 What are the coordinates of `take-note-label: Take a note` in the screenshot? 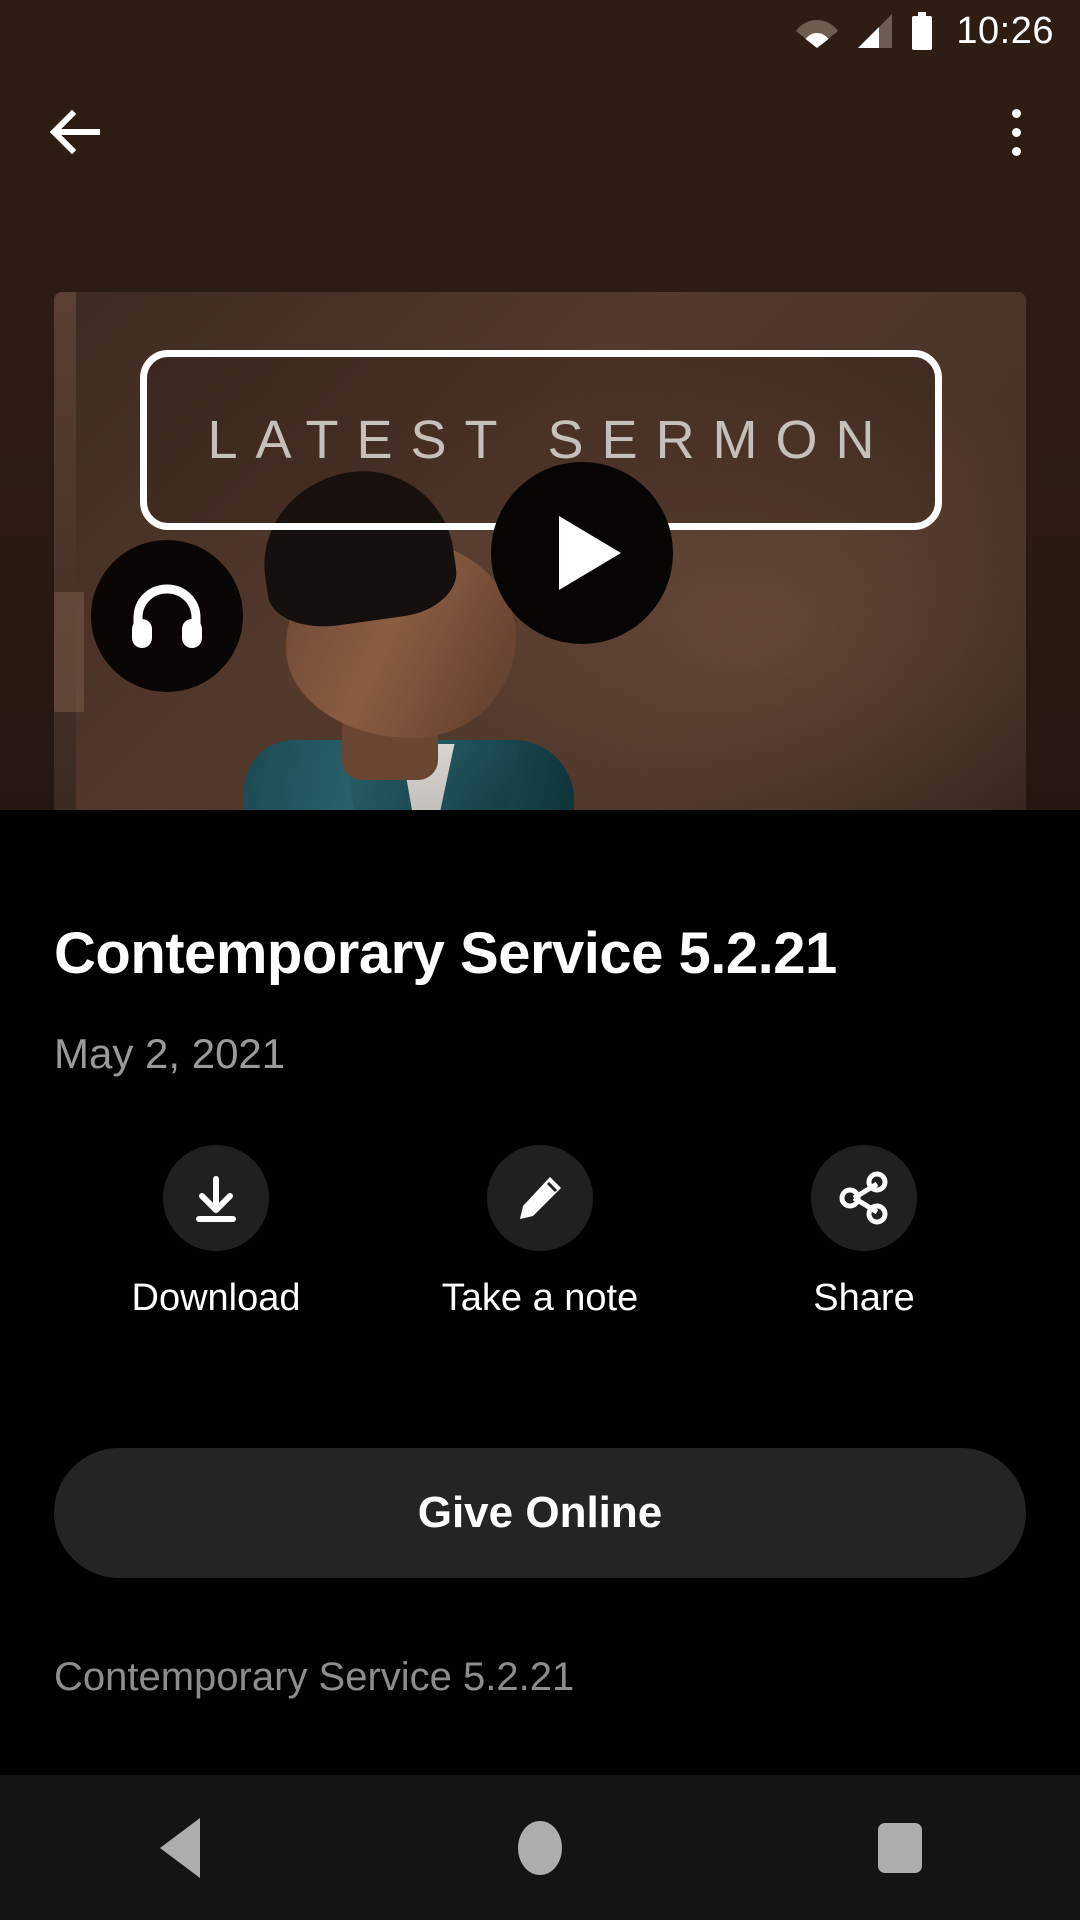 It's located at (540, 1298).